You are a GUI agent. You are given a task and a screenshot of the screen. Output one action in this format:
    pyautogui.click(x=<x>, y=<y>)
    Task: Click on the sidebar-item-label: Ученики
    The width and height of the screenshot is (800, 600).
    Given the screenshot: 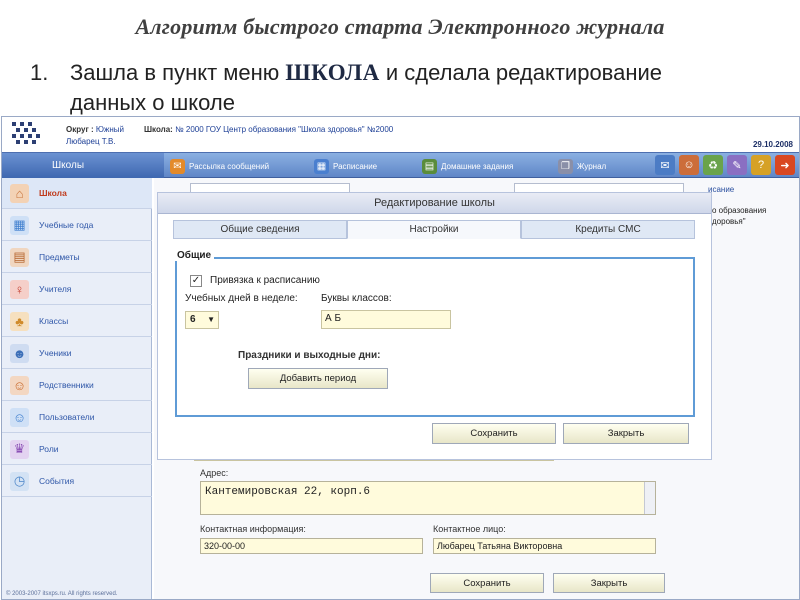 What is the action you would take?
    pyautogui.click(x=55, y=353)
    